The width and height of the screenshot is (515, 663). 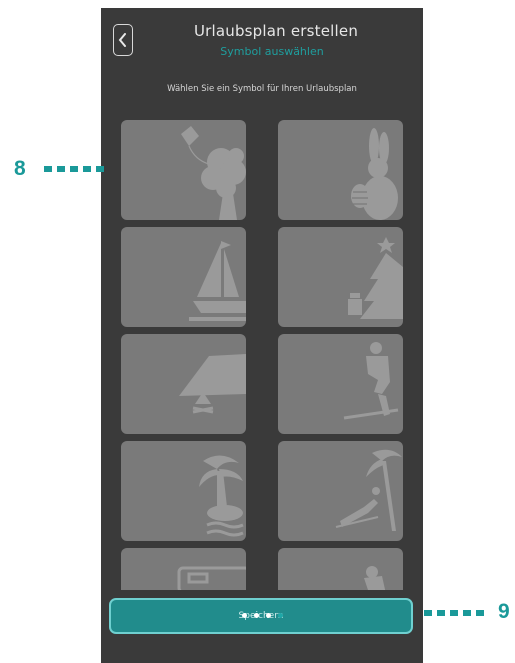 What do you see at coordinates (340, 277) in the screenshot?
I see `symbol-tile-christmas-tree` at bounding box center [340, 277].